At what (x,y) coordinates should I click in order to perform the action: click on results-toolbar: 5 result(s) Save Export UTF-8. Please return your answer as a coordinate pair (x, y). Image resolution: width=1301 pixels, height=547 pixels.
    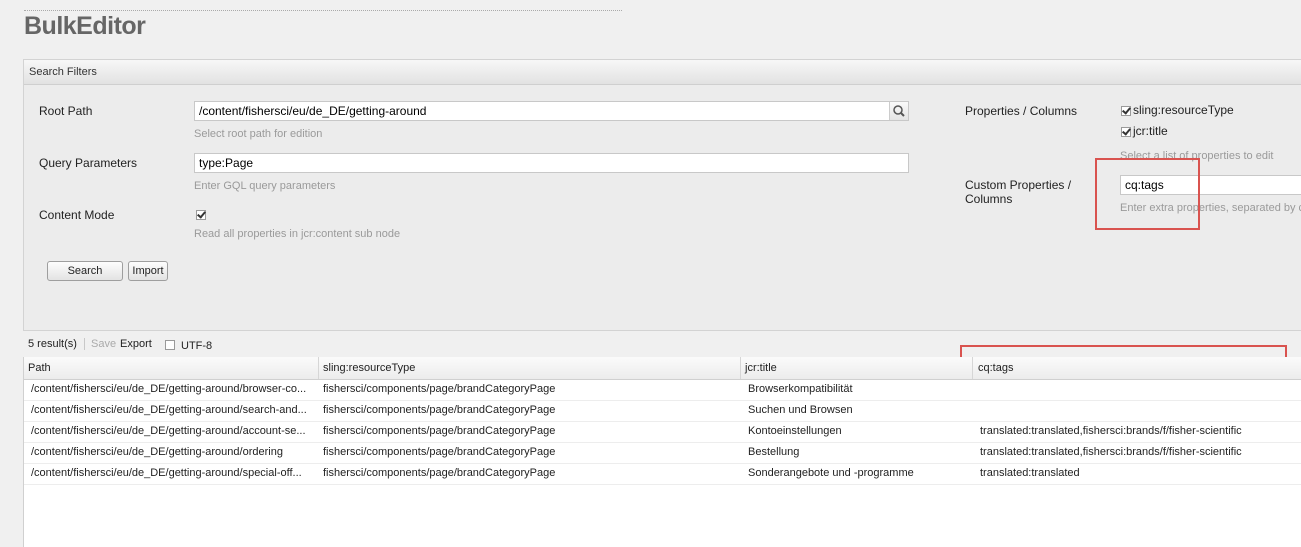
    Looking at the image, I should click on (662, 345).